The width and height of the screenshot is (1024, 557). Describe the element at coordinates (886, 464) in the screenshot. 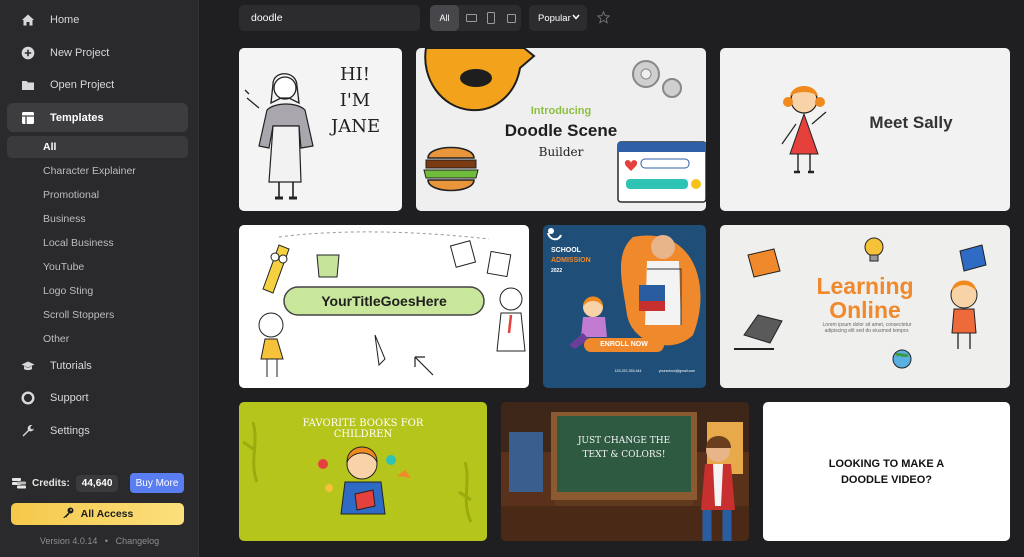

I see `card-9-line-1: LOOKING TO MAKE A` at that location.